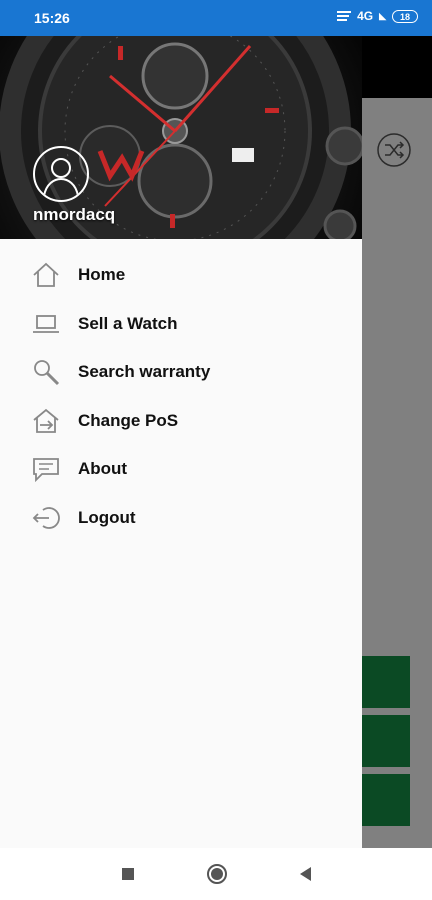 This screenshot has width=432, height=900. Describe the element at coordinates (394, 150) in the screenshot. I see `shuffle-icon` at that location.